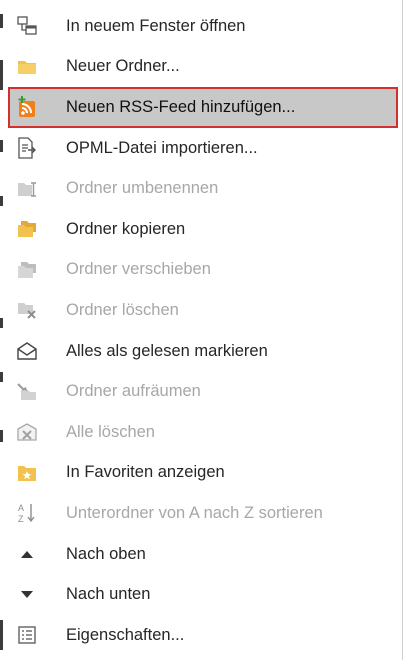 Image resolution: width=403 pixels, height=660 pixels. Describe the element at coordinates (145, 472) in the screenshot. I see `menu-item-label: In Favoriten anzeigen` at that location.